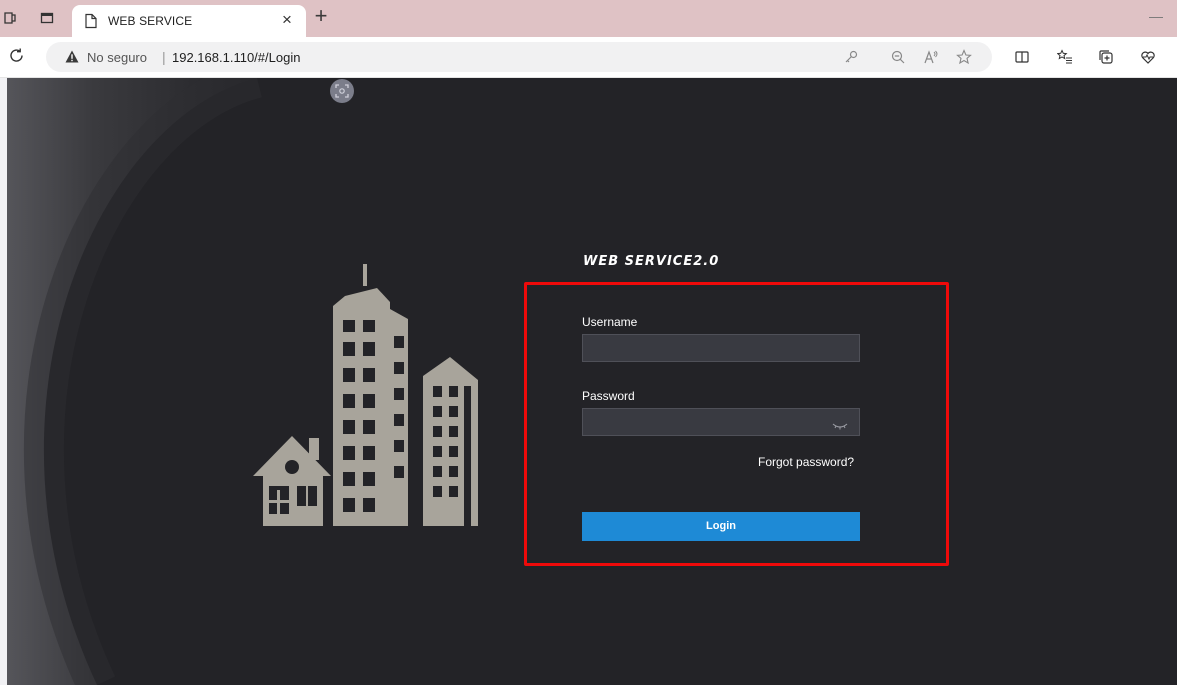 This screenshot has width=1177, height=685. I want to click on read-aloud-icon, so click(931, 57).